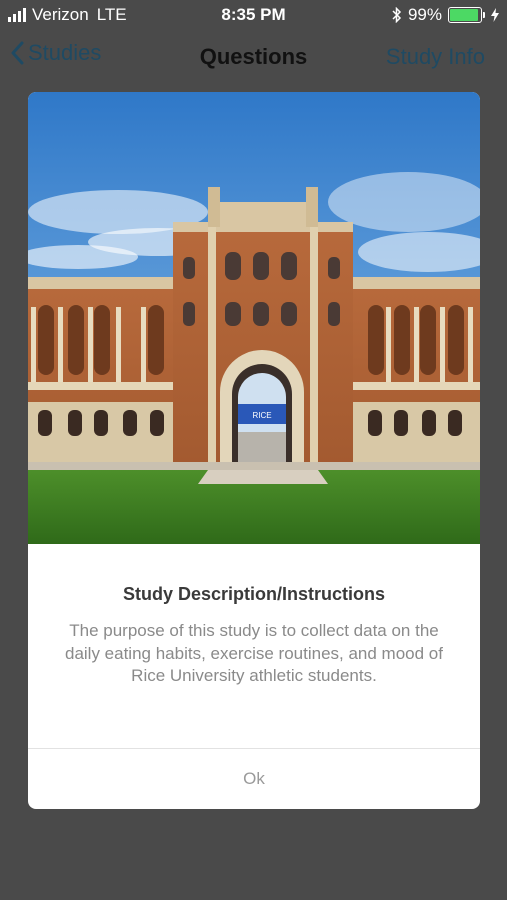 This screenshot has height=900, width=507. I want to click on status-right: 99%, so click(445, 15).